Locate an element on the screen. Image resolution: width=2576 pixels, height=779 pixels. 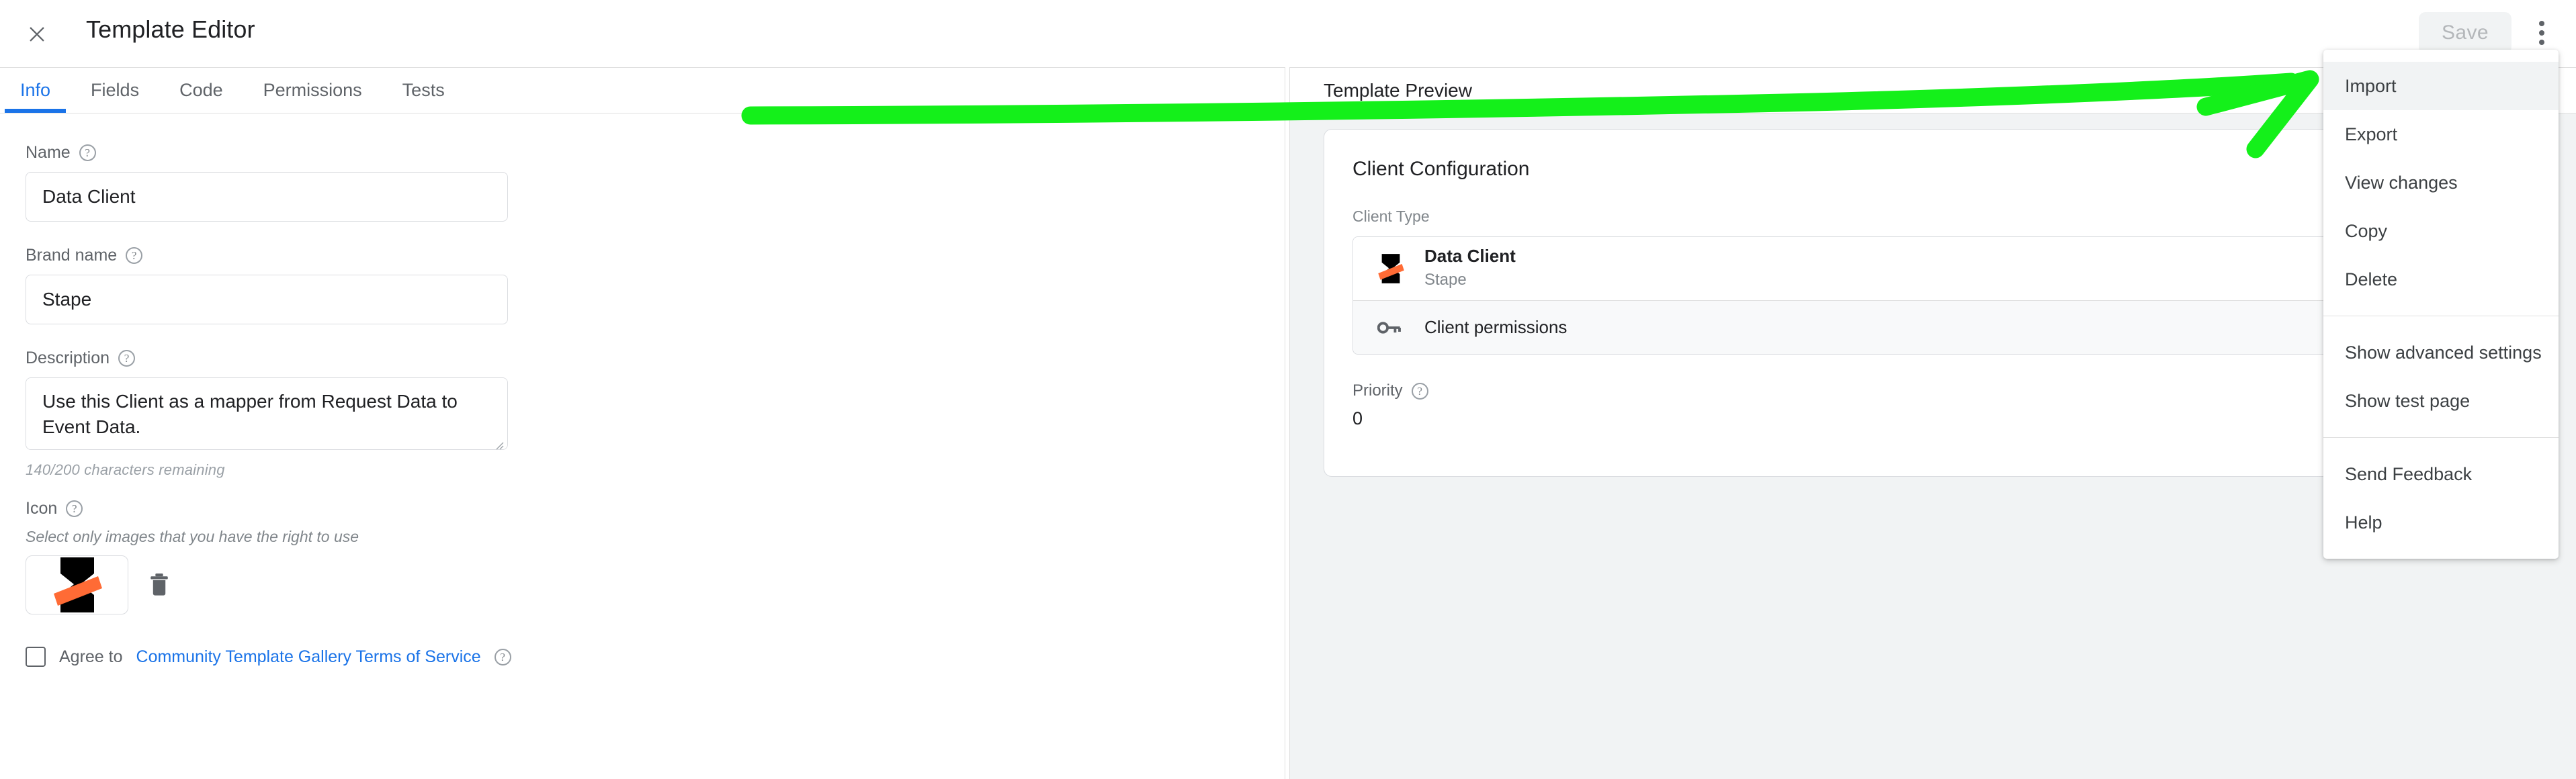
name-input is located at coordinates (267, 197).